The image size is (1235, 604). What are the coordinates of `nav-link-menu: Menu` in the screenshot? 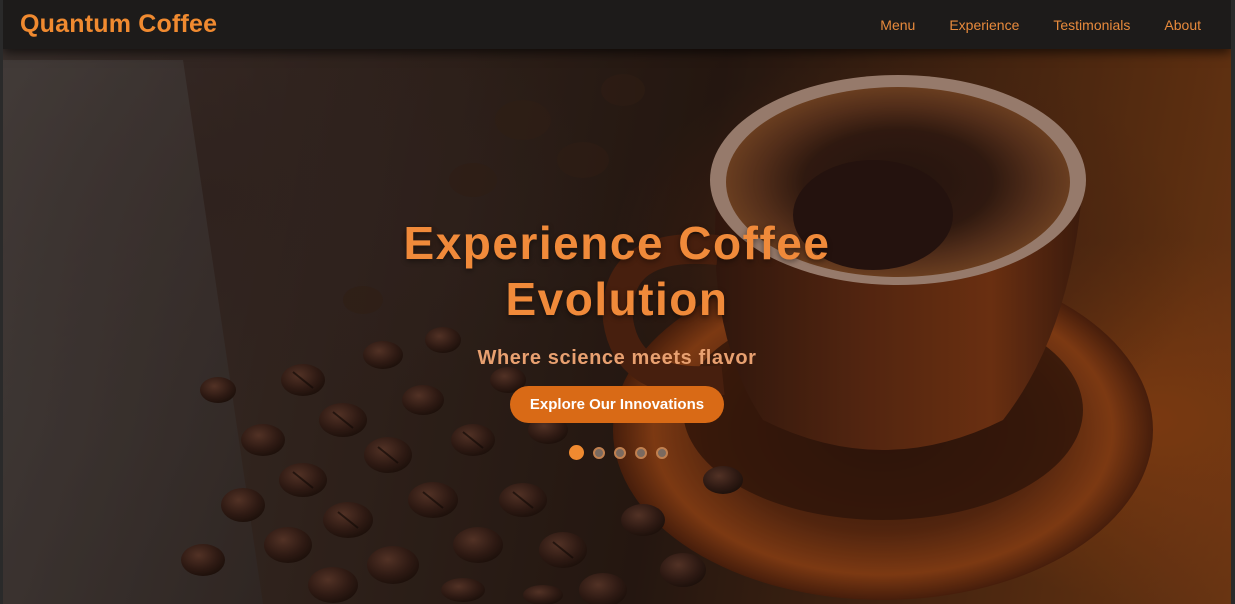 It's located at (897, 25).